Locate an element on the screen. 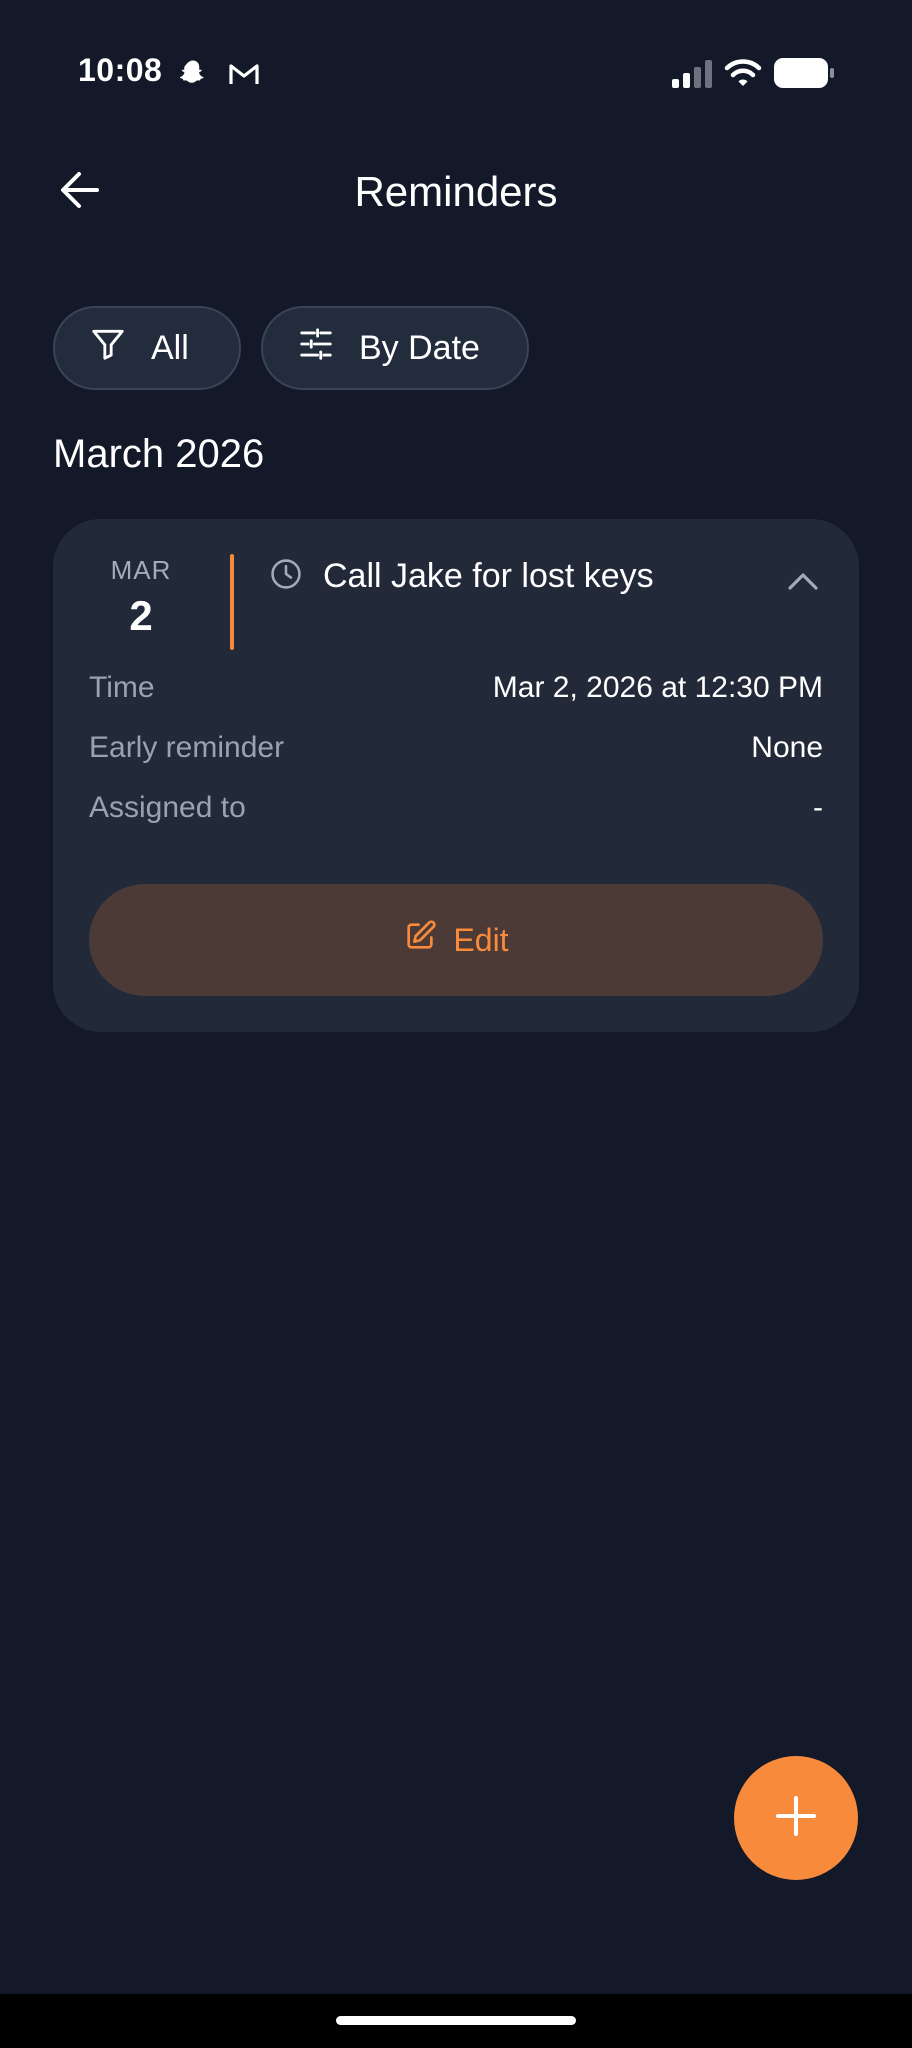 The height and width of the screenshot is (2048, 912). sort-by-date-label: By Date is located at coordinates (419, 347).